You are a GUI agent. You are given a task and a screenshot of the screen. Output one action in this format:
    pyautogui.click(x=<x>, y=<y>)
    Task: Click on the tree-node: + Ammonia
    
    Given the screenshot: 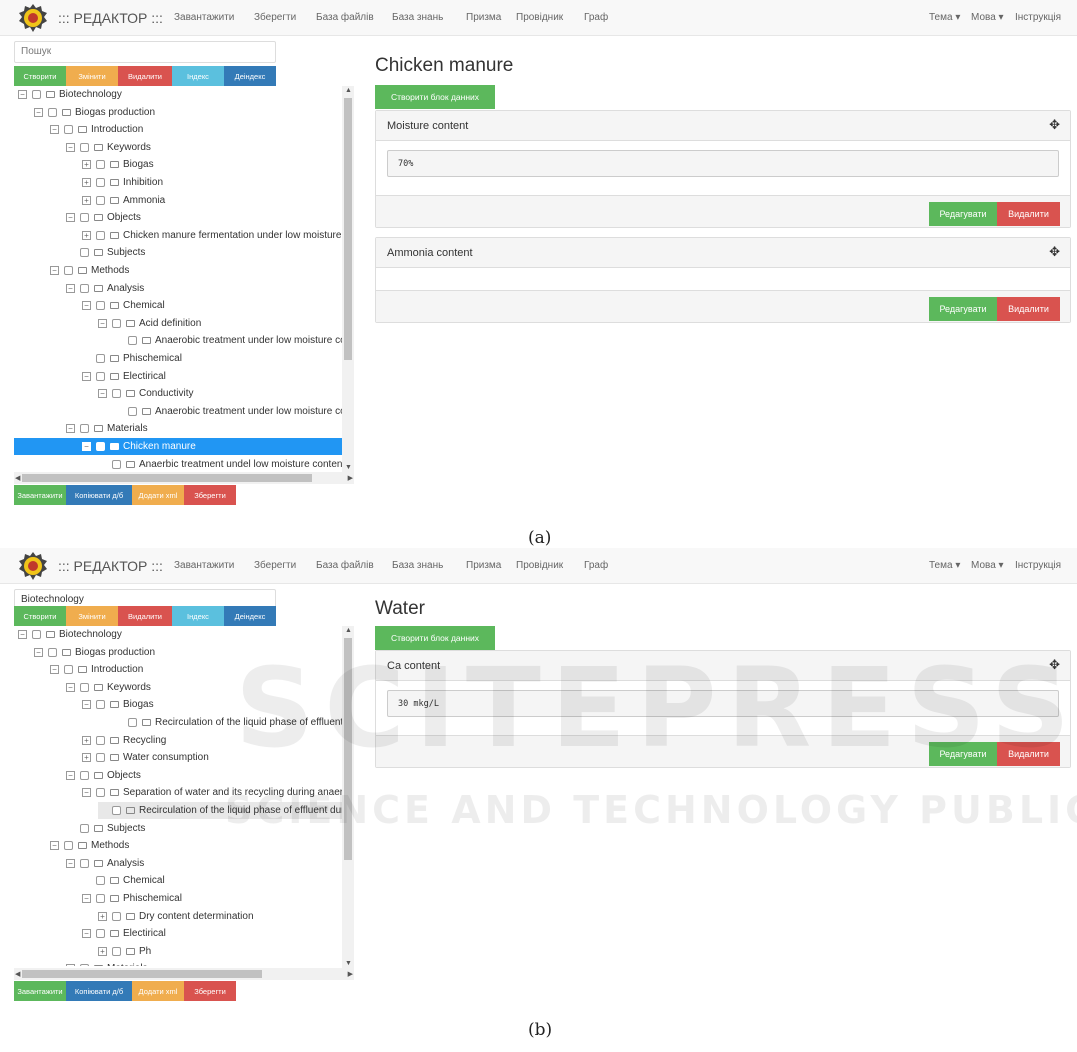 What is the action you would take?
    pyautogui.click(x=123, y=200)
    